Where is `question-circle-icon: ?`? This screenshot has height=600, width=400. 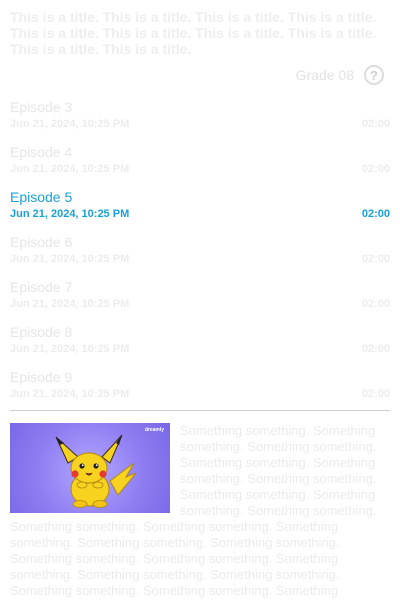
question-circle-icon: ? is located at coordinates (374, 75).